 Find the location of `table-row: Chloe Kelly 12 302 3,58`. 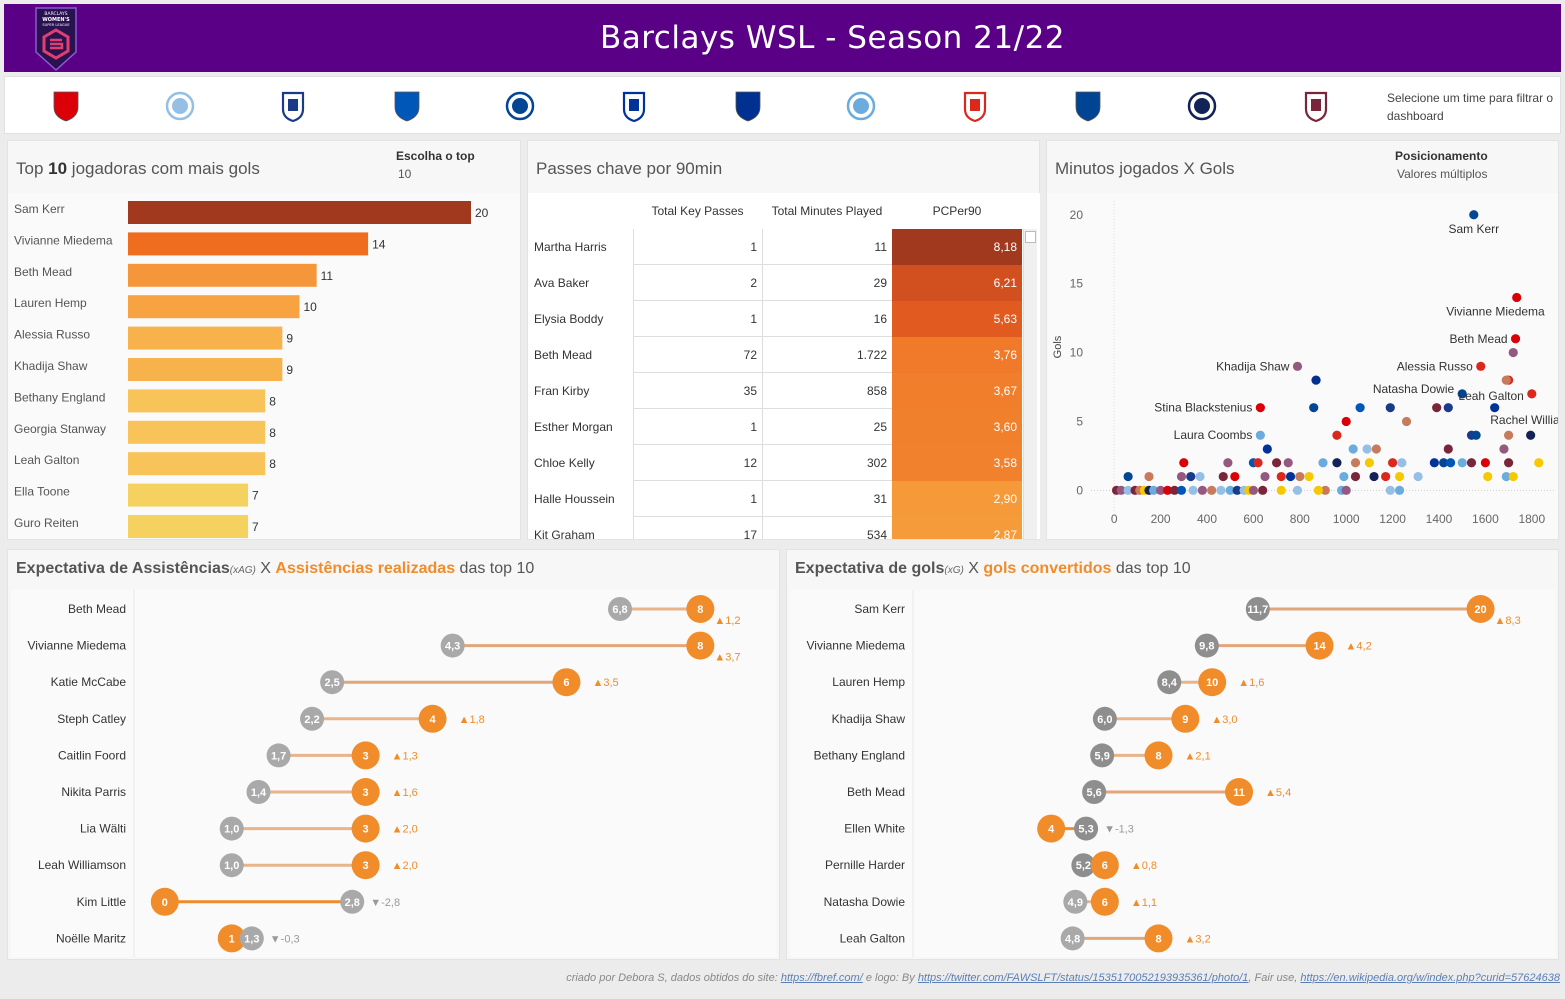

table-row: Chloe Kelly 12 302 3,58 is located at coordinates (776, 463).